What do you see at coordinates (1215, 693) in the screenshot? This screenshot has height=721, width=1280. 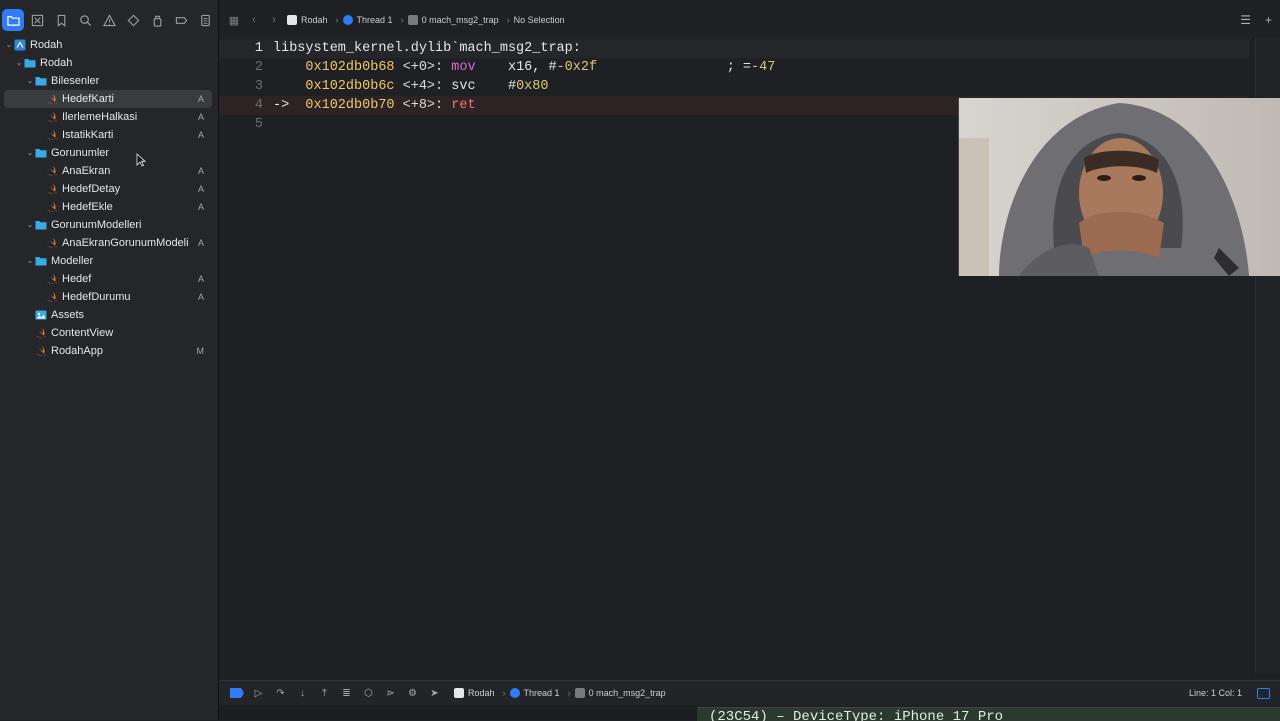 I see `cursor-position: Line: 1 Col: 1` at bounding box center [1215, 693].